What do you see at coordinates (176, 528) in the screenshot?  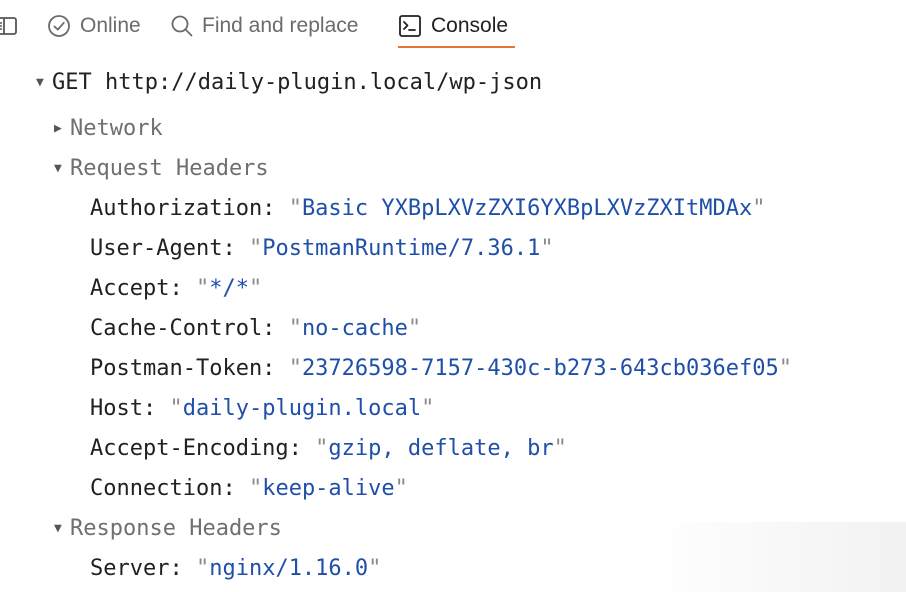 I see `response-headers-label: Response Headers` at bounding box center [176, 528].